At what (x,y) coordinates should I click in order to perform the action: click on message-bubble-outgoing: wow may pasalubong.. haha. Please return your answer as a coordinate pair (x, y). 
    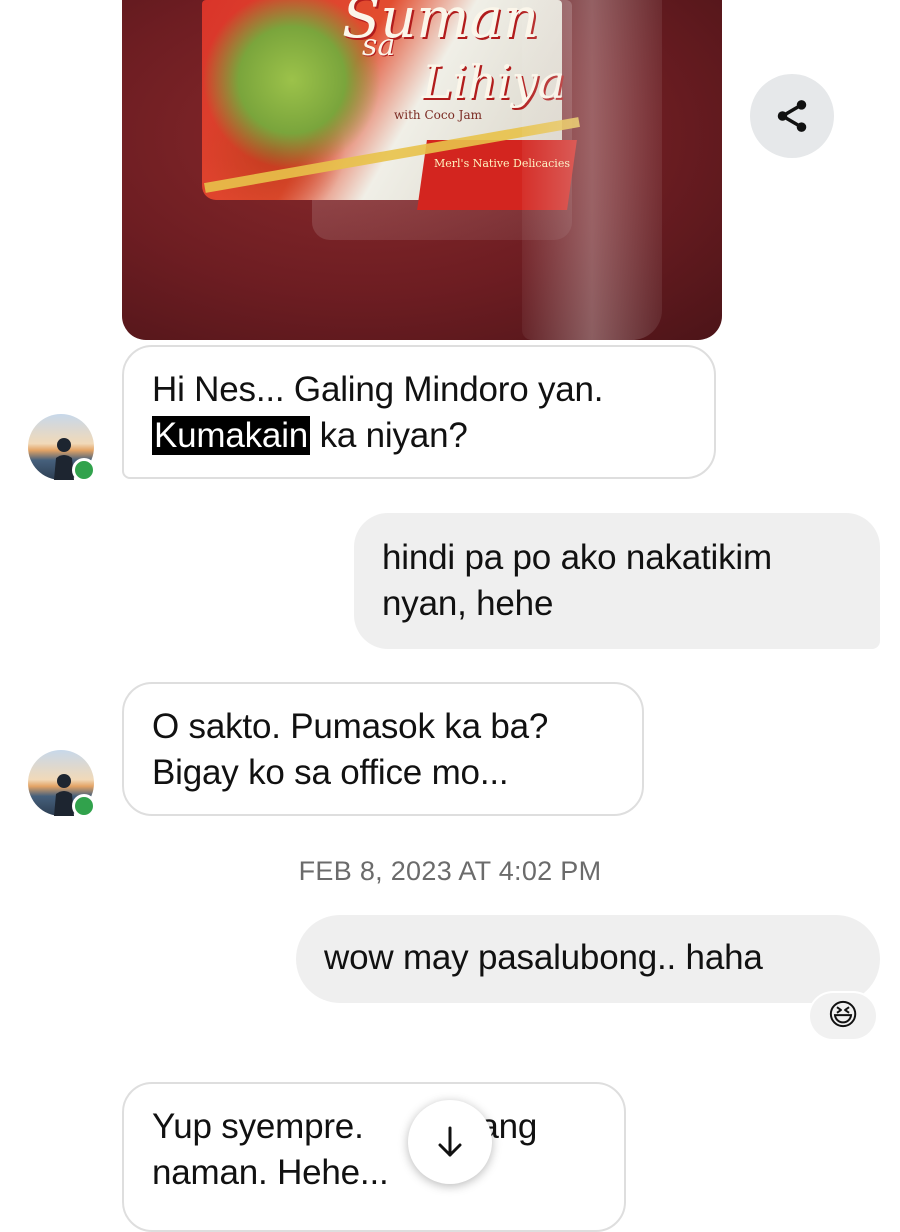
    Looking at the image, I should click on (588, 959).